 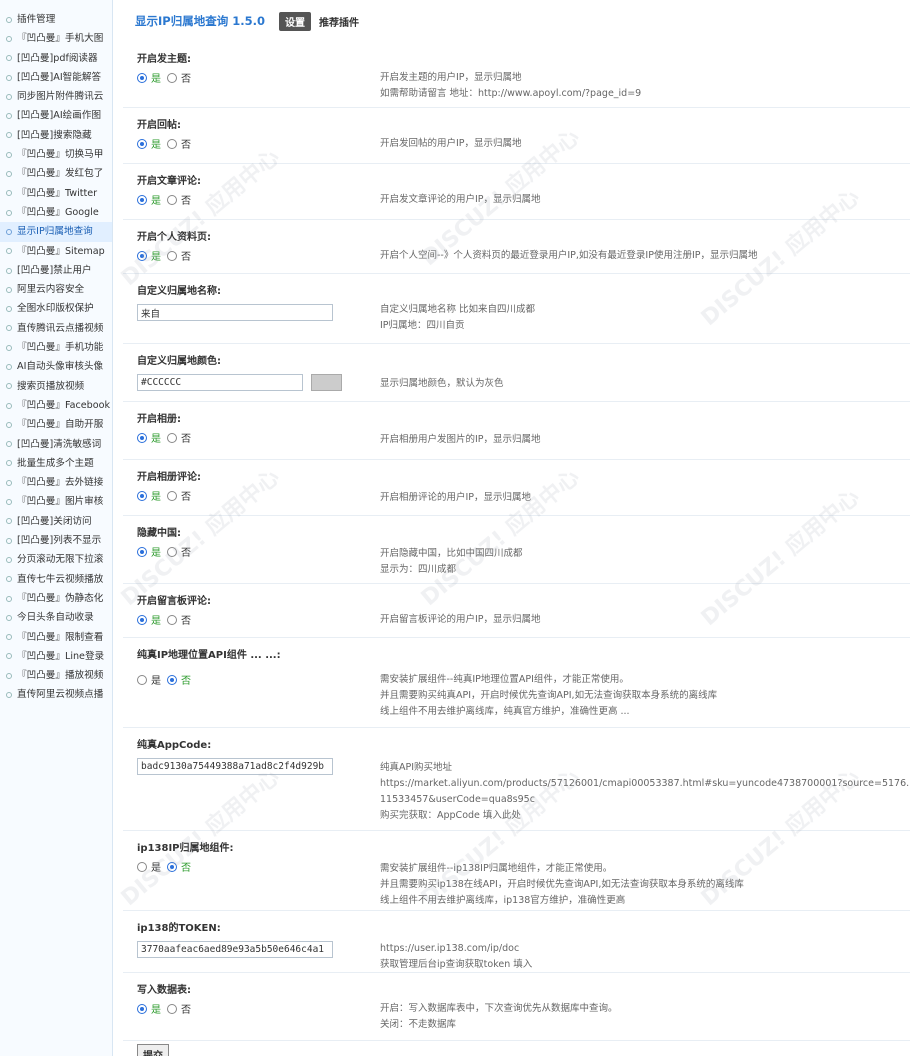 I want to click on color-swatch, so click(x=326, y=382).